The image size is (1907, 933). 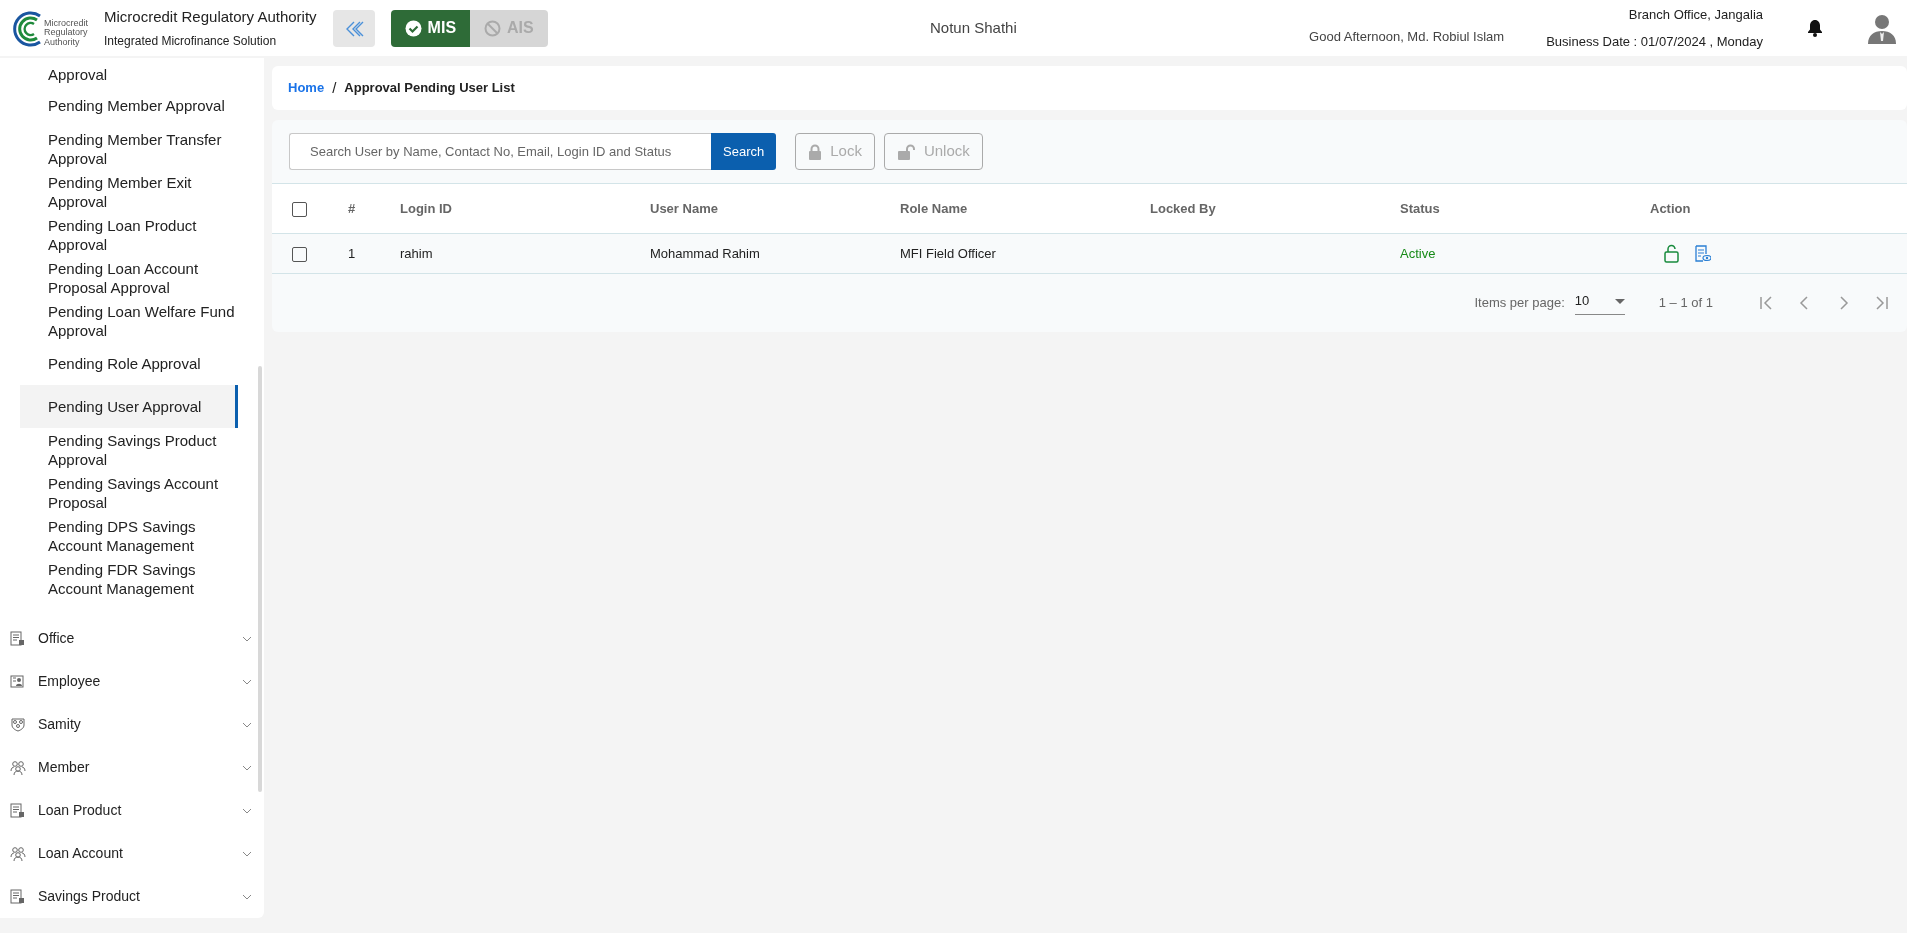 What do you see at coordinates (744, 151) in the screenshot?
I see `search-button: Search` at bounding box center [744, 151].